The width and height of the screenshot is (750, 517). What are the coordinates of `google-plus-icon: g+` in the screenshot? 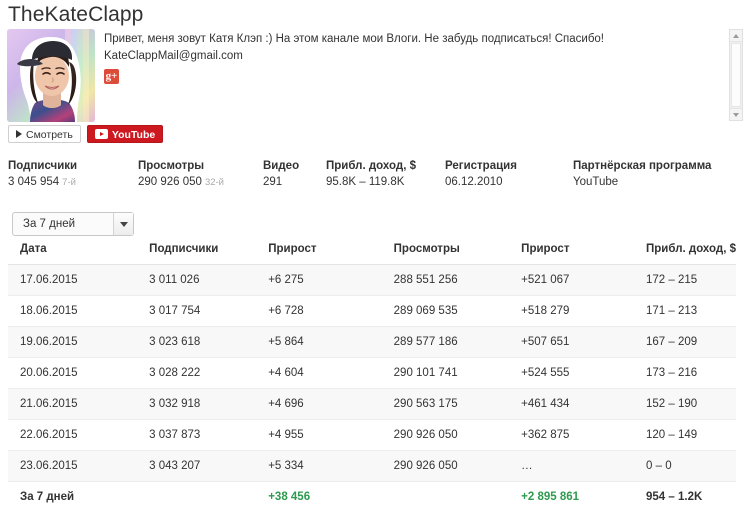 It's located at (111, 76).